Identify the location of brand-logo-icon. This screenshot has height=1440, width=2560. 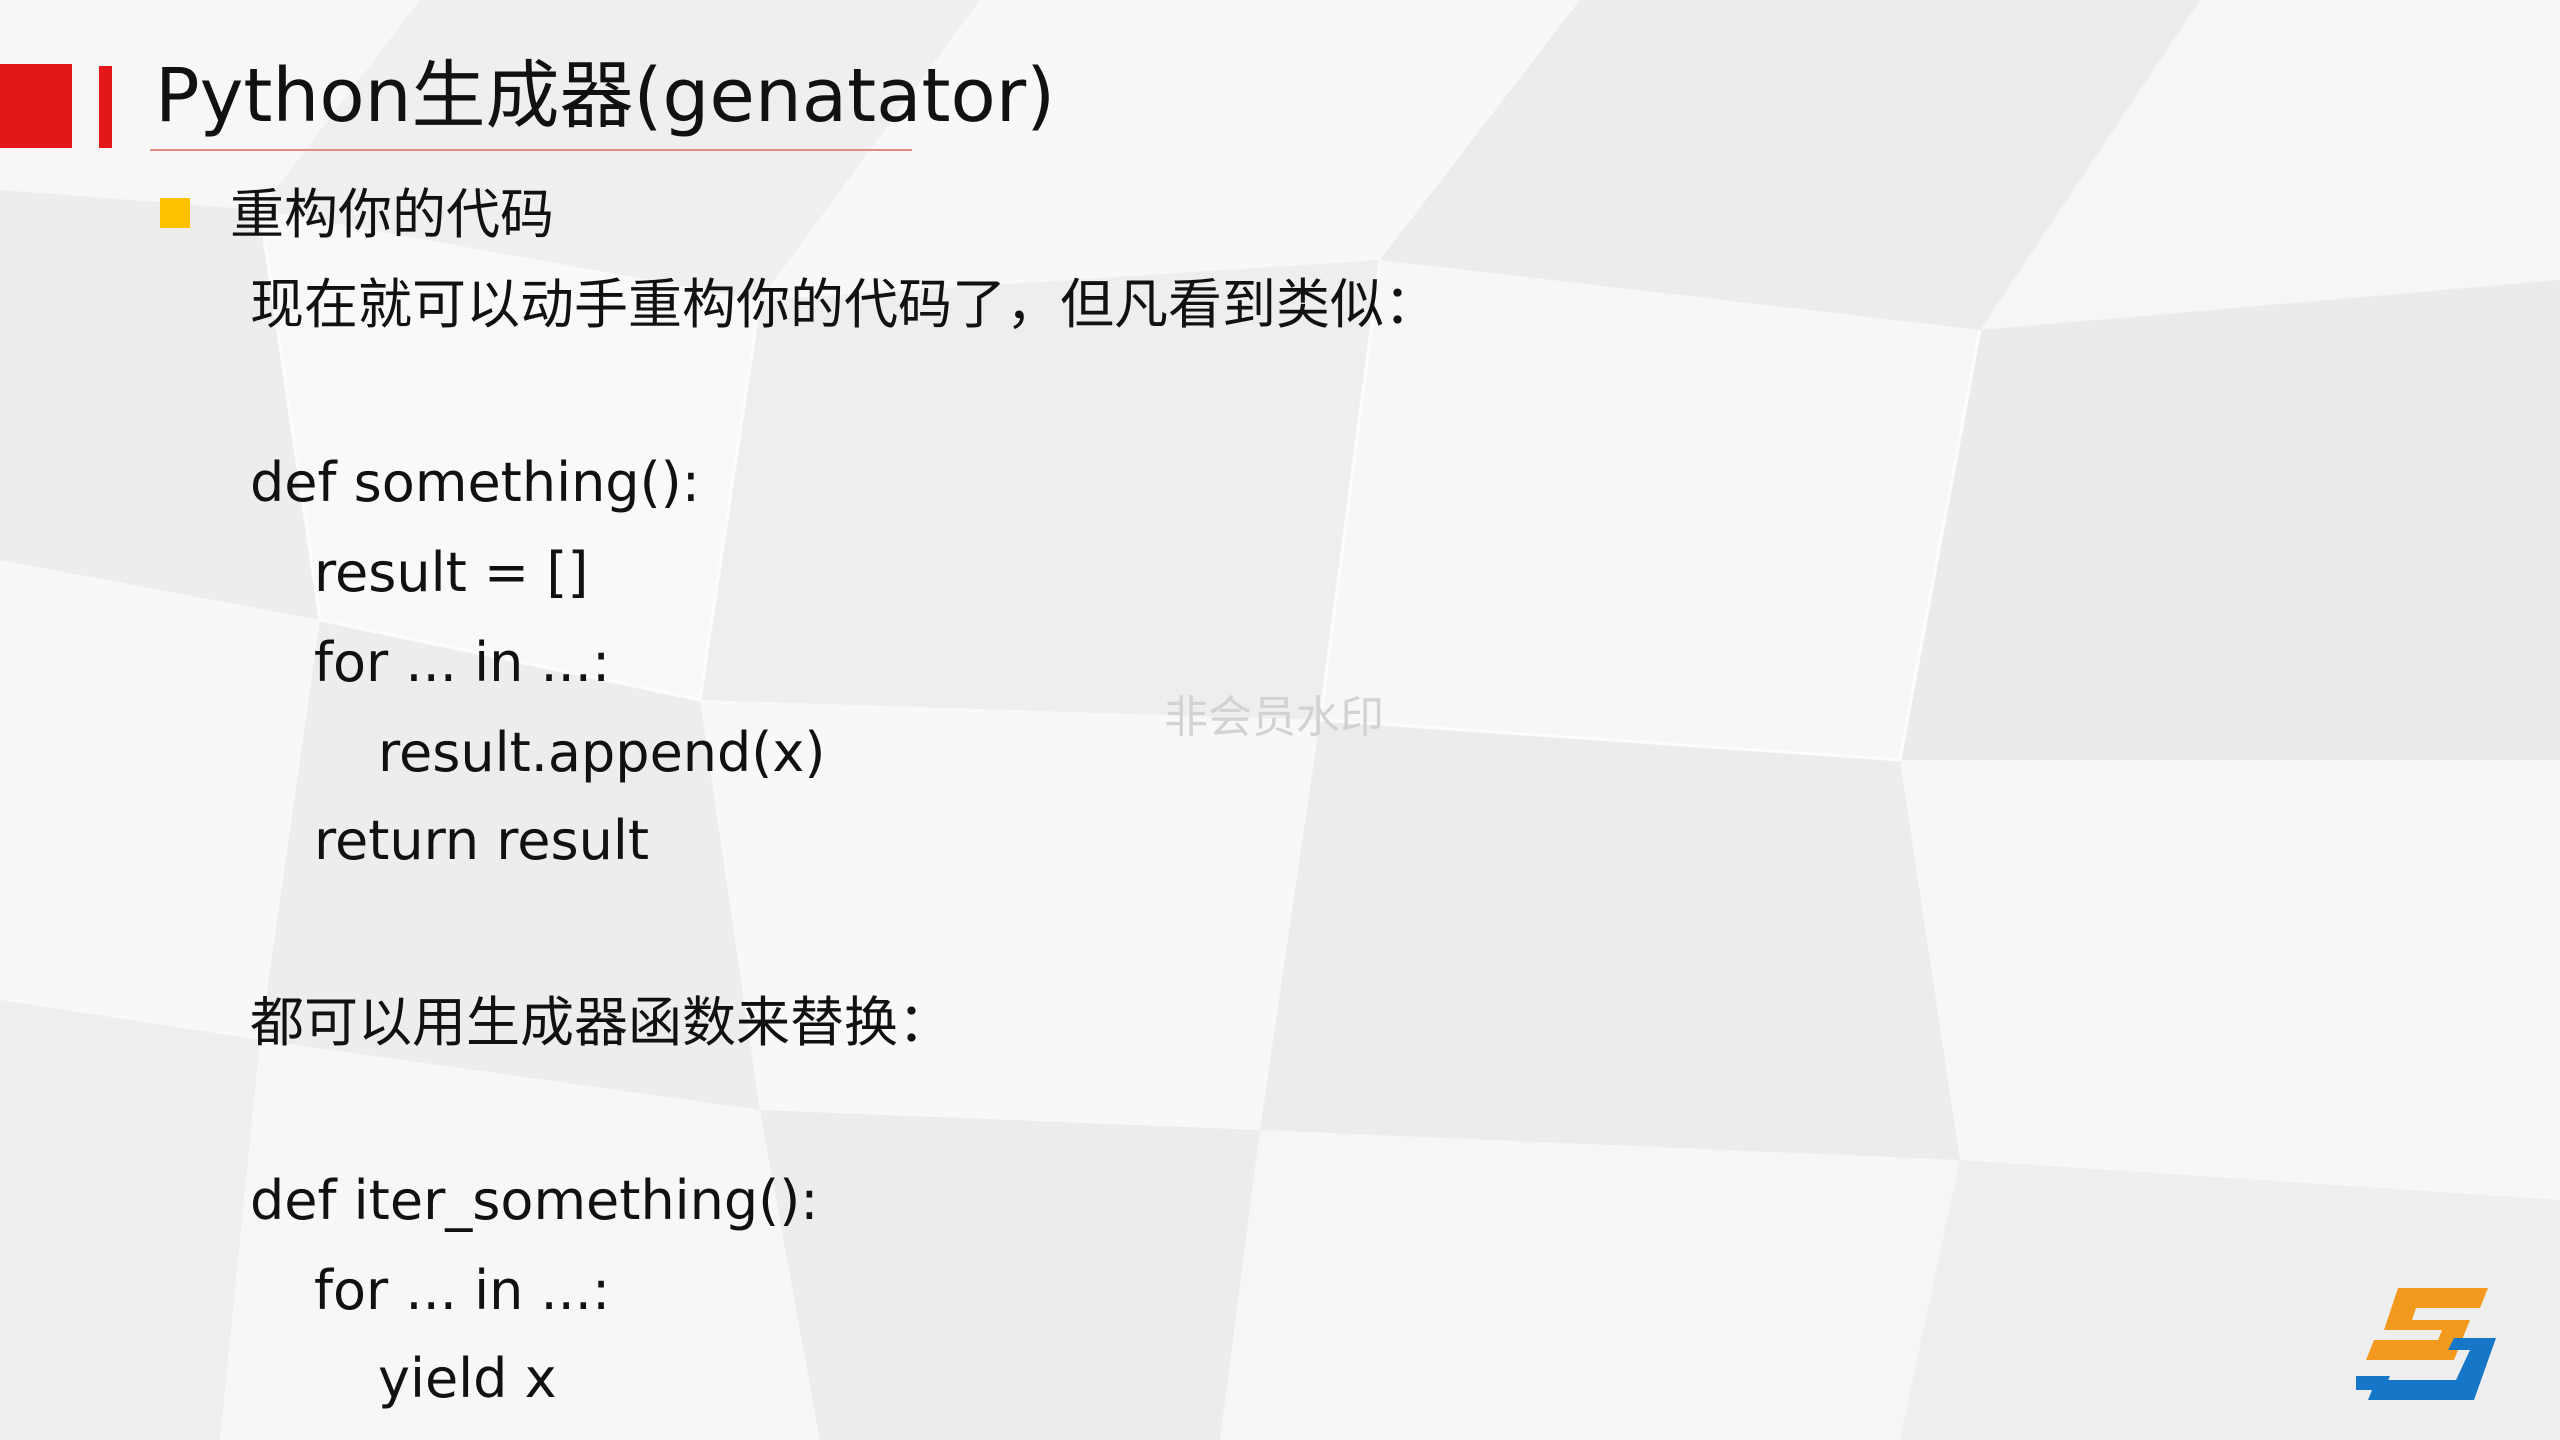
(2426, 1344).